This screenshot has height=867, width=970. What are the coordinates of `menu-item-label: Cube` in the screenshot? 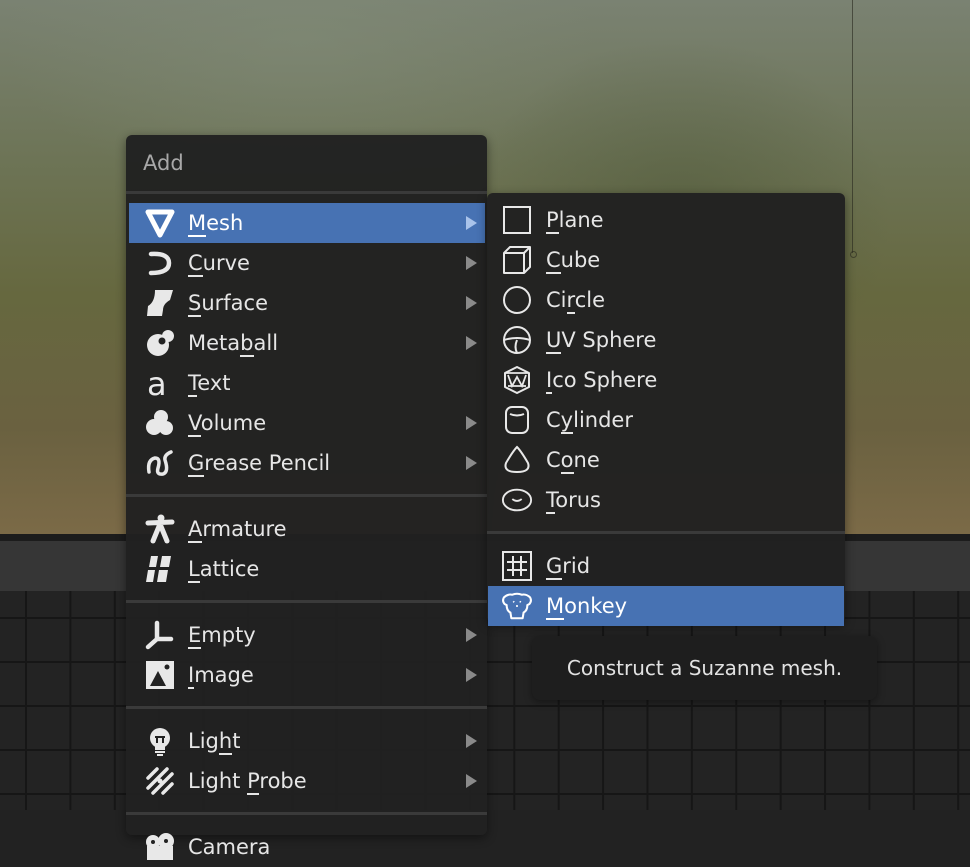 It's located at (573, 261).